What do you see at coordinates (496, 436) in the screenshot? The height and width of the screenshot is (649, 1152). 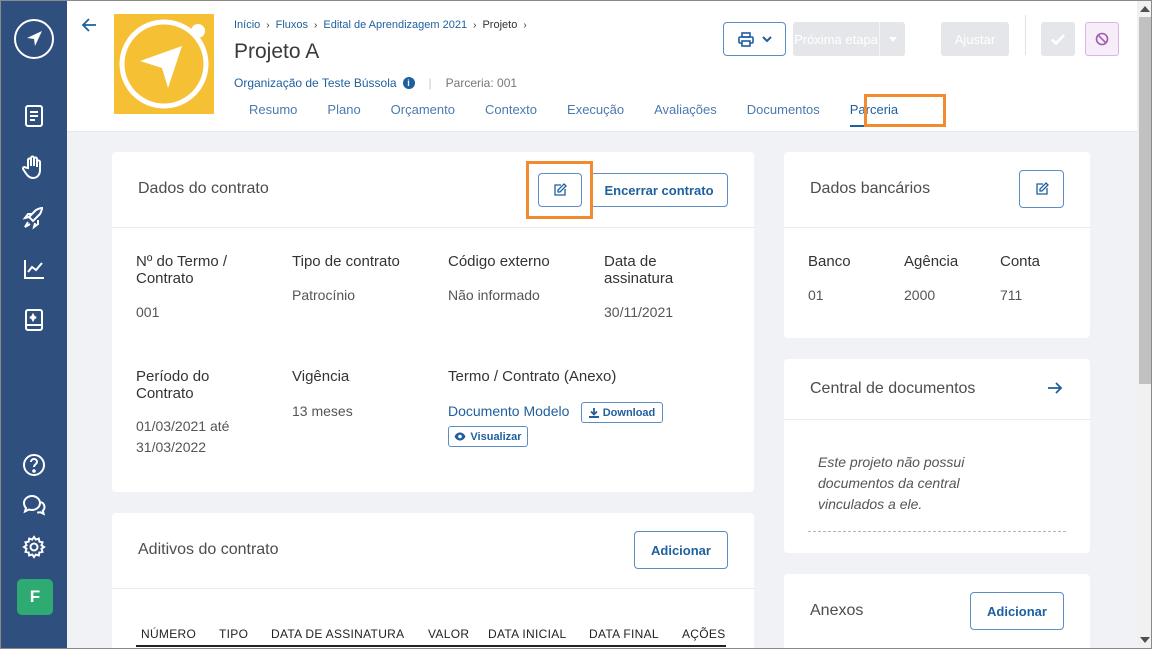 I see `view-label: Visualizar` at bounding box center [496, 436].